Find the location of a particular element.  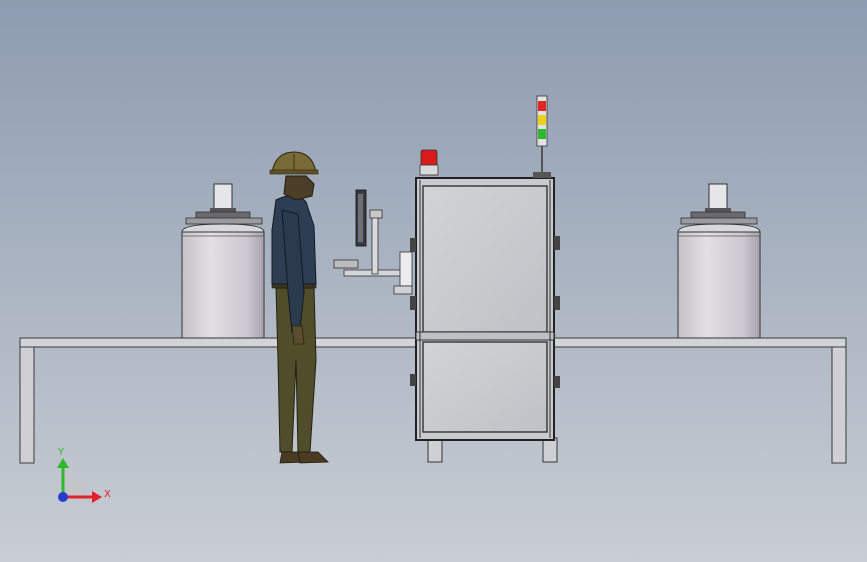

x-axis-arrow is located at coordinates (97, 497).